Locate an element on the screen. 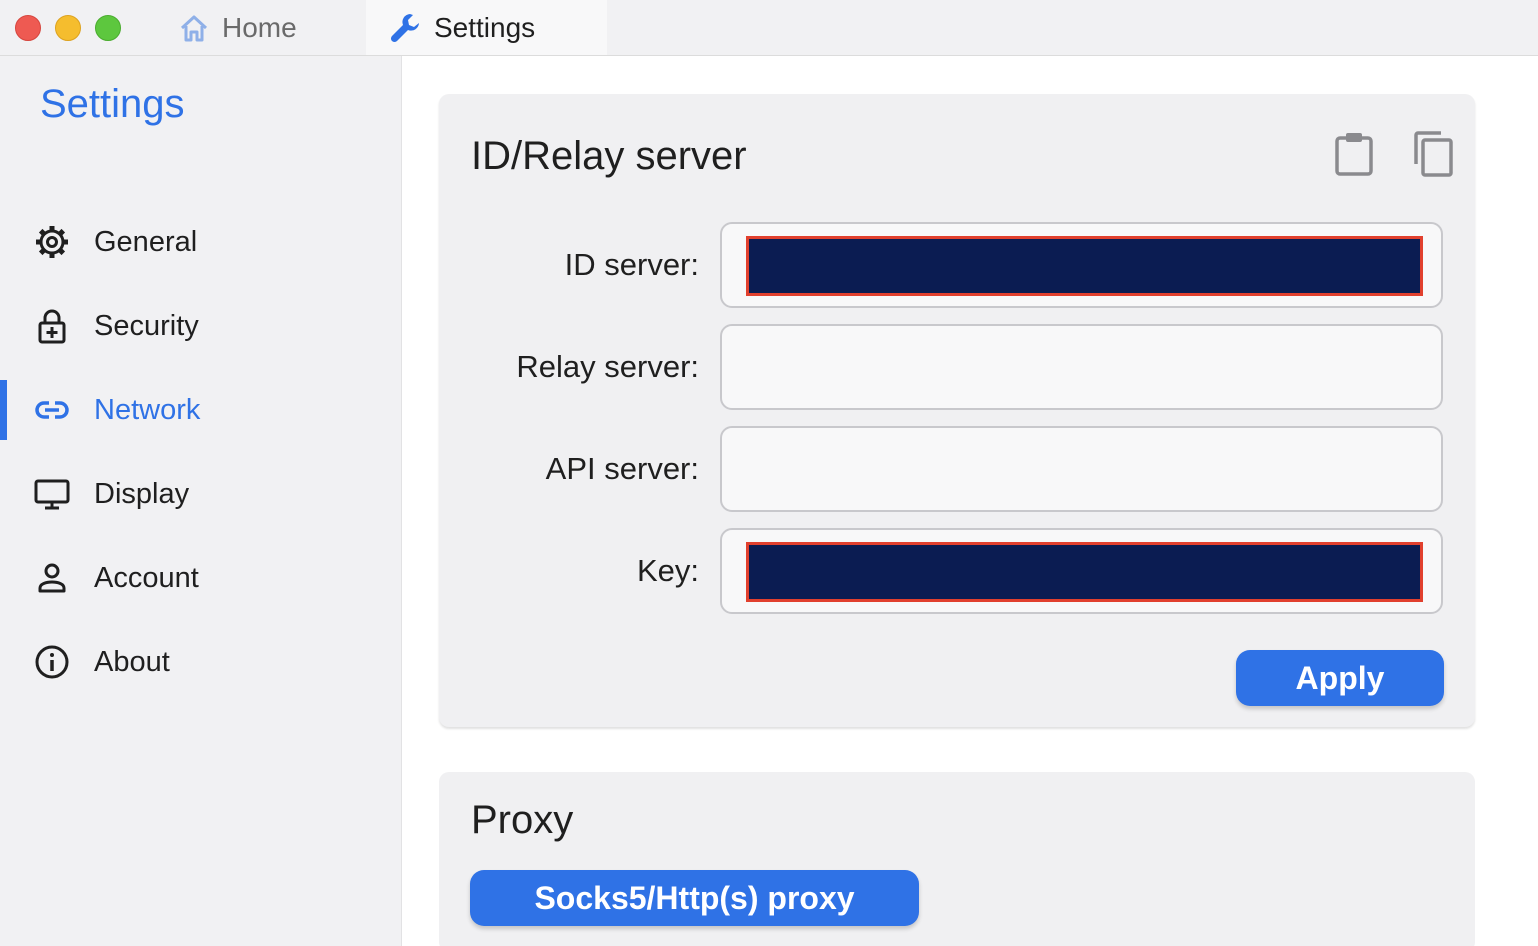  info-icon is located at coordinates (52, 662).